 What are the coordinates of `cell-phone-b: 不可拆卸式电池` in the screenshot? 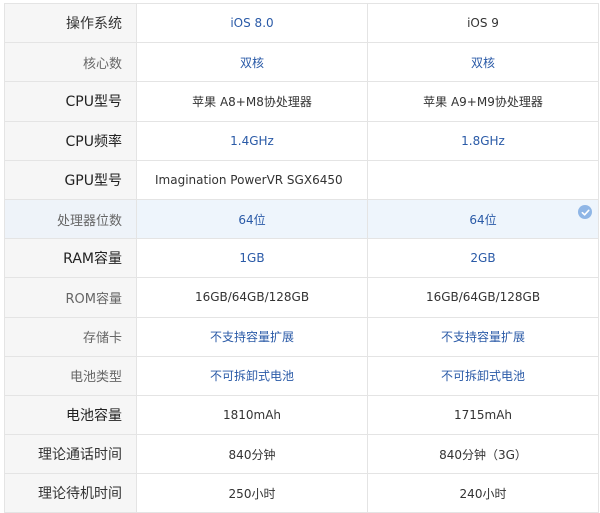 It's located at (483, 375).